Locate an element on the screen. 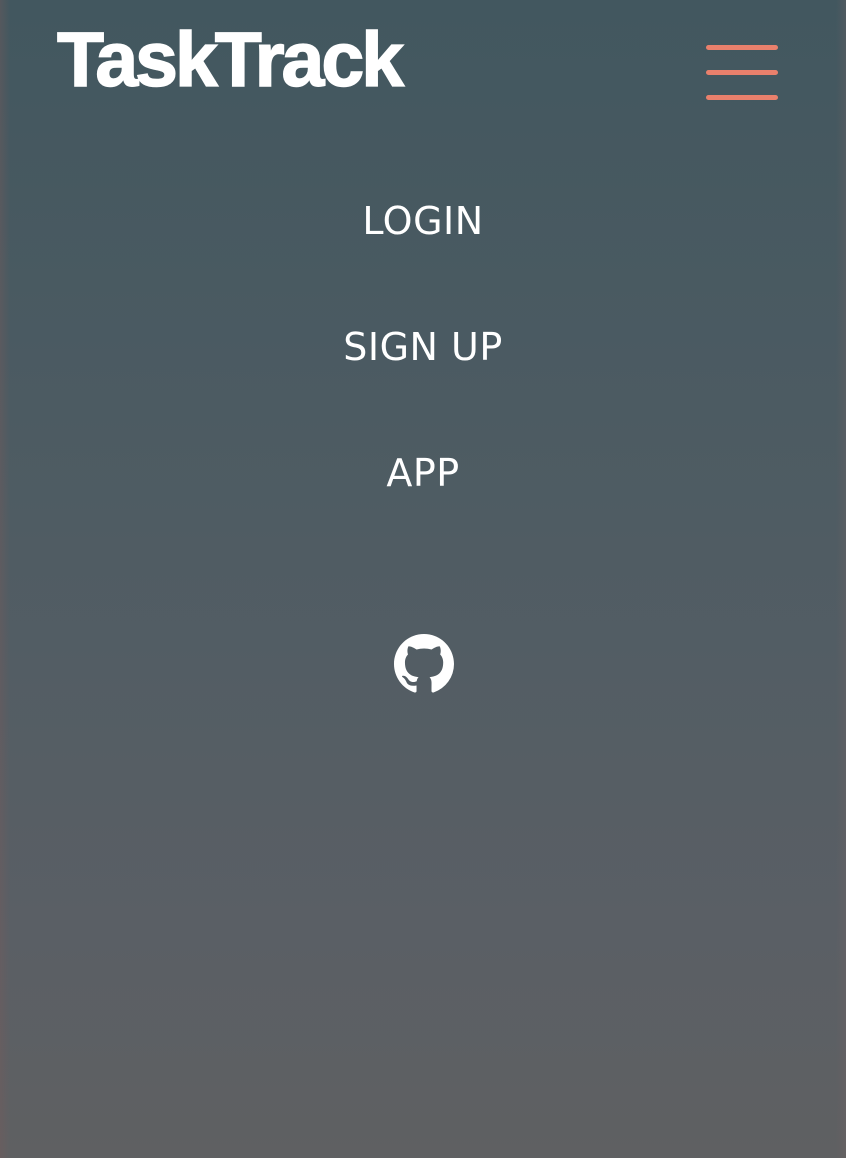 The image size is (846, 1158). right-edge-shade is located at coordinates (841, 579).